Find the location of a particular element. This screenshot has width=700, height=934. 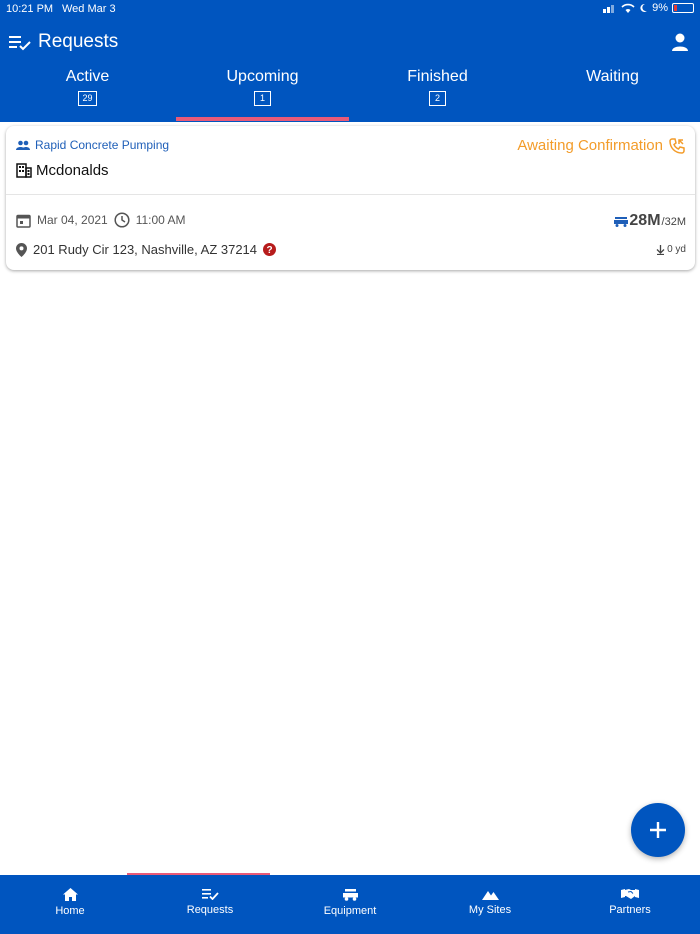

nav-equipment: Equipment is located at coordinates (350, 904).